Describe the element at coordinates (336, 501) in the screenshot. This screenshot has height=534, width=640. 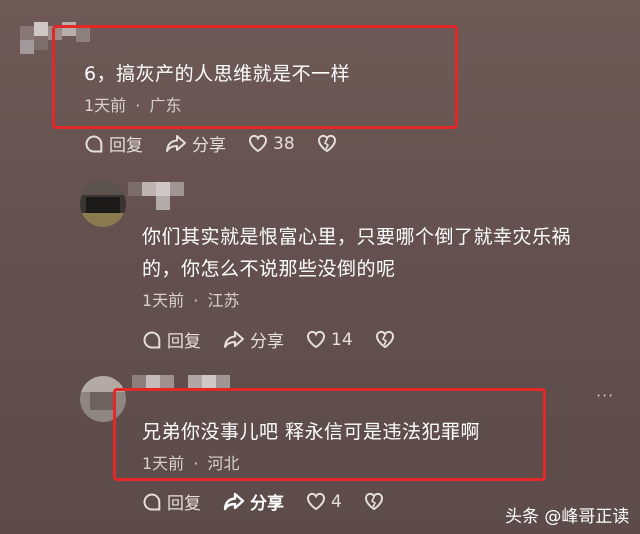
I see `like-count: 4` at that location.